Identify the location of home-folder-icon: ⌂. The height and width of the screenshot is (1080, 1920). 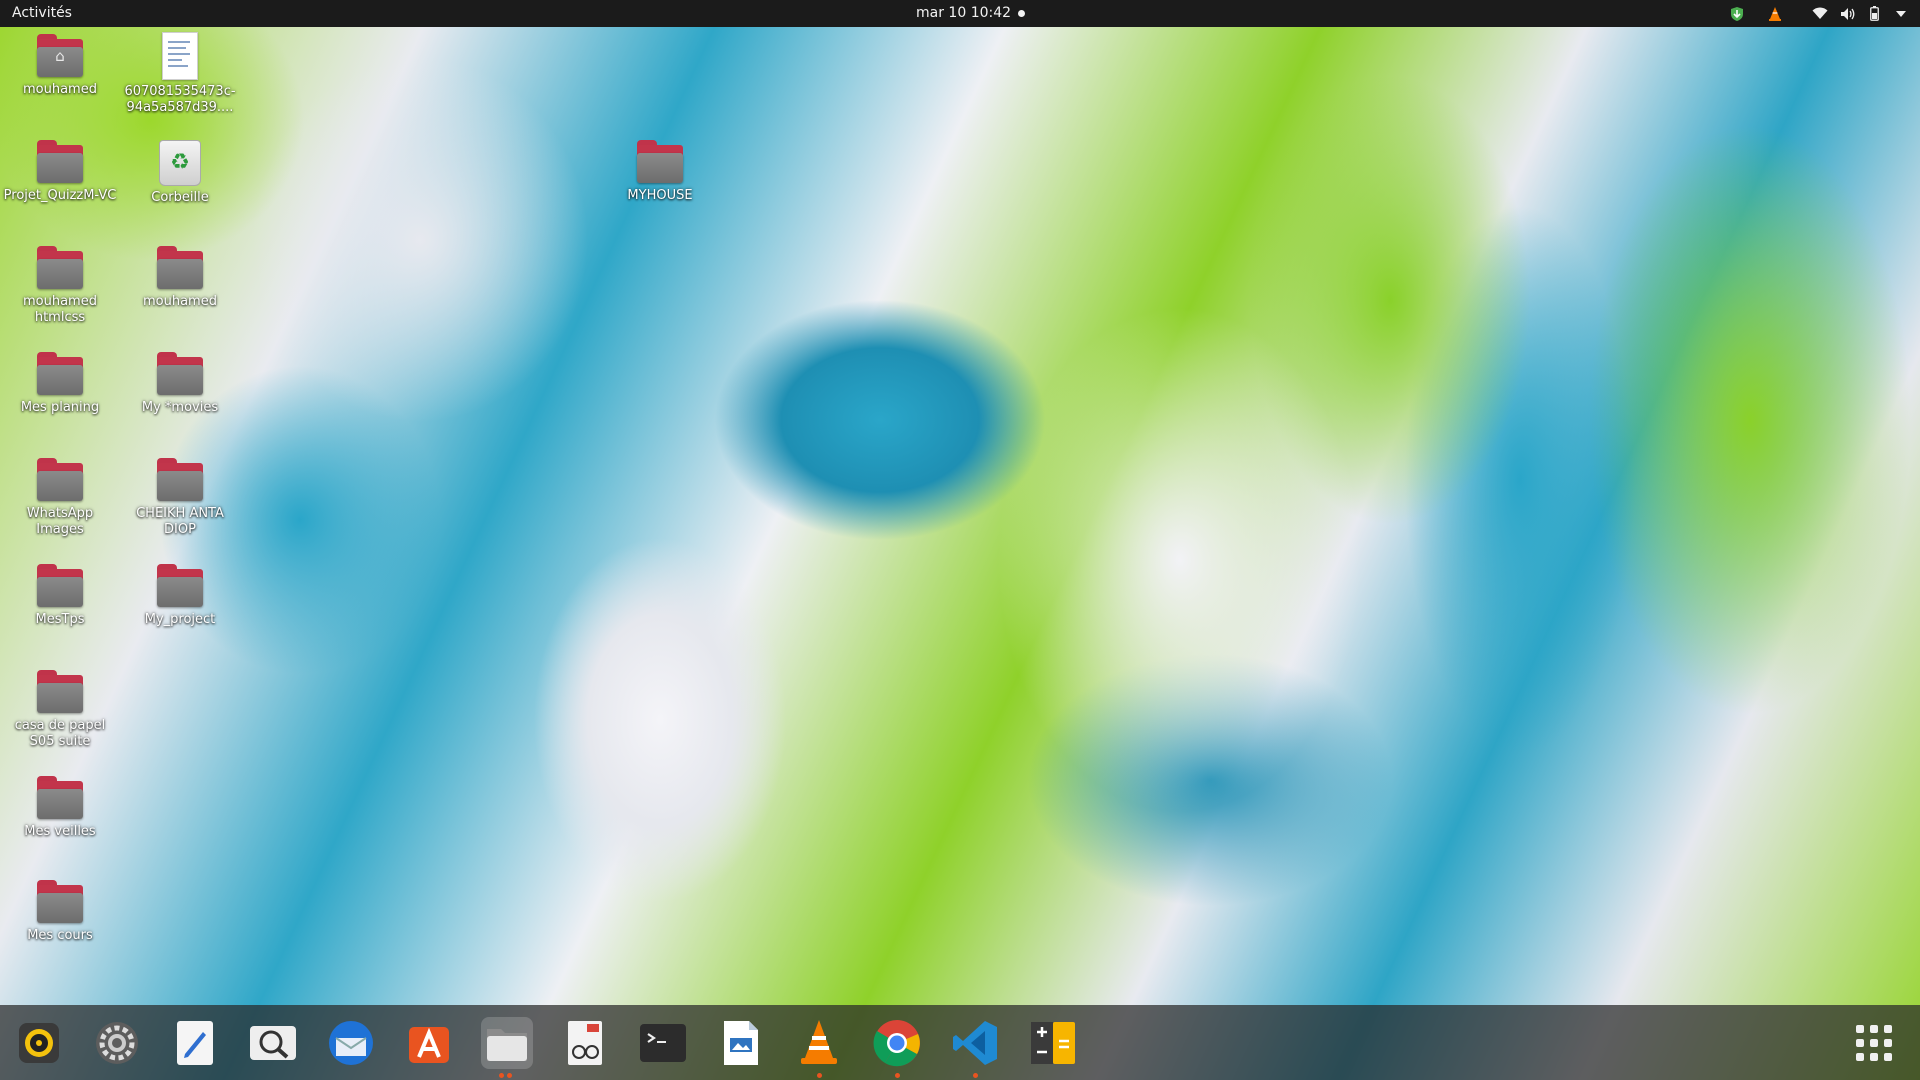
(60, 56).